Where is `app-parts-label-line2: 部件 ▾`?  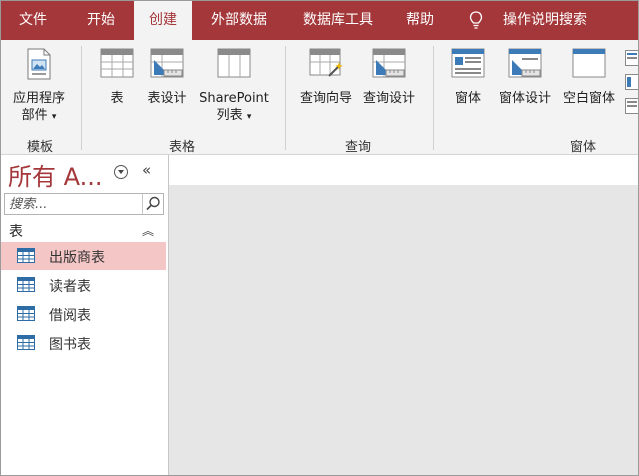
app-parts-label-line2: 部件 ▾ is located at coordinates (39, 116).